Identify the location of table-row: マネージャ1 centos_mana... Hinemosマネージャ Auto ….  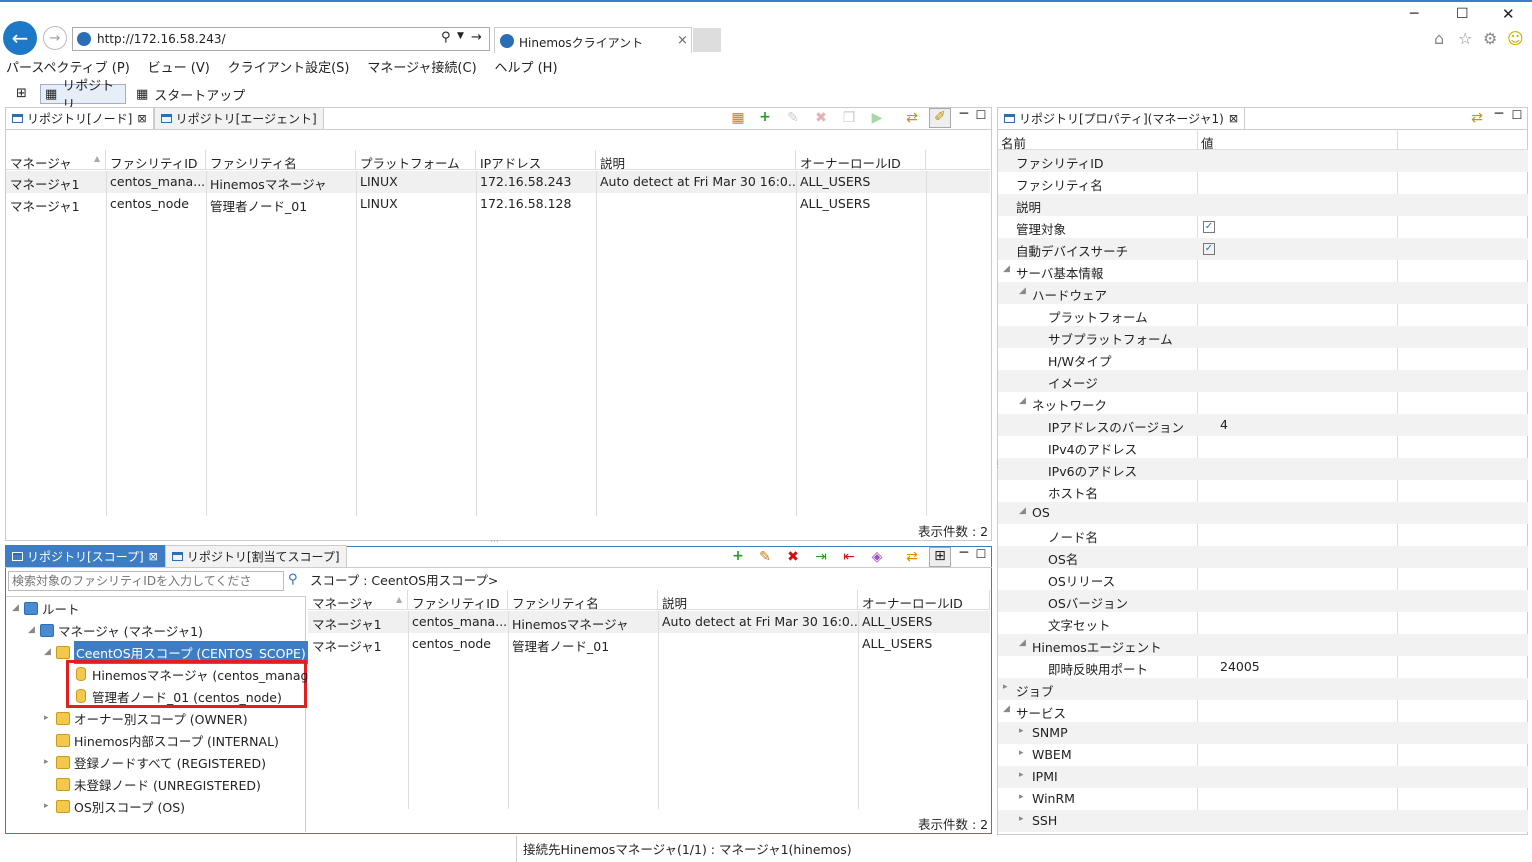
(649, 622).